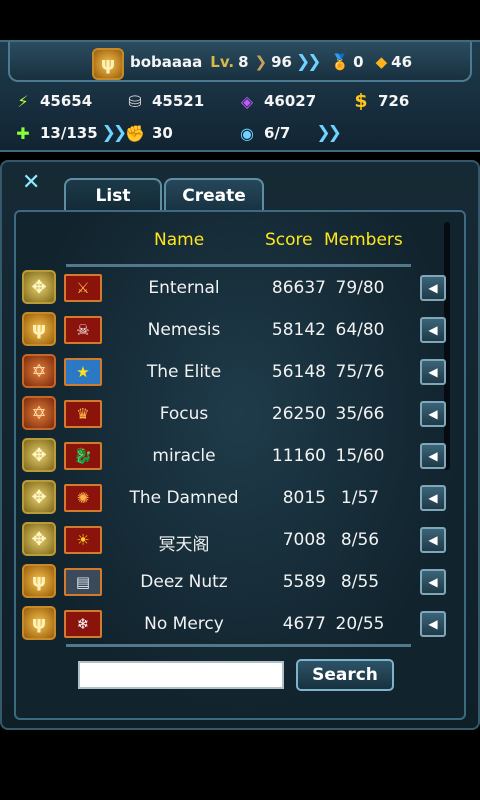 Image resolution: width=480 pixels, height=800 pixels. I want to click on guild-name: 冥天阁, so click(184, 545).